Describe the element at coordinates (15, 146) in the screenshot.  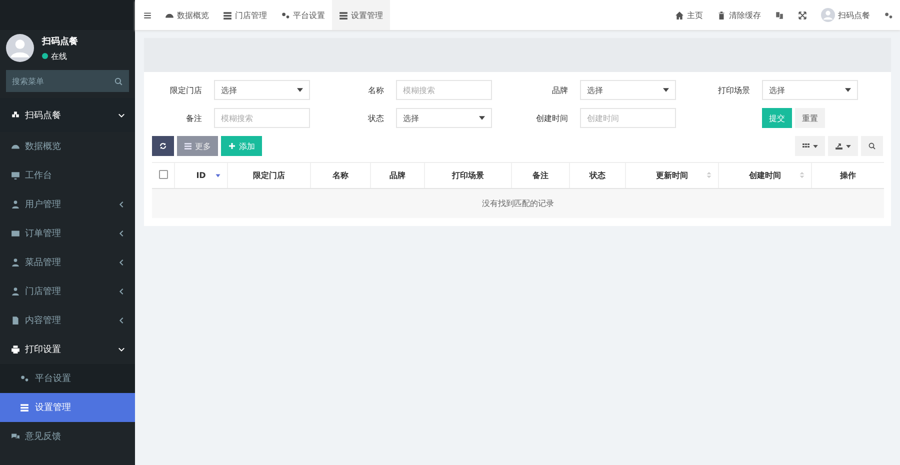
I see `gauge-icon` at that location.